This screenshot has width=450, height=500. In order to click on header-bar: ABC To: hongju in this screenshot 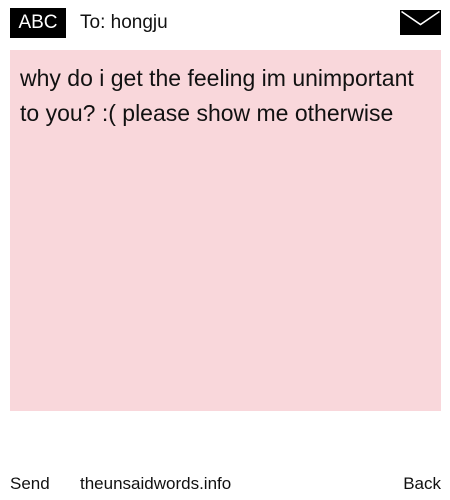, I will do `click(225, 23)`.